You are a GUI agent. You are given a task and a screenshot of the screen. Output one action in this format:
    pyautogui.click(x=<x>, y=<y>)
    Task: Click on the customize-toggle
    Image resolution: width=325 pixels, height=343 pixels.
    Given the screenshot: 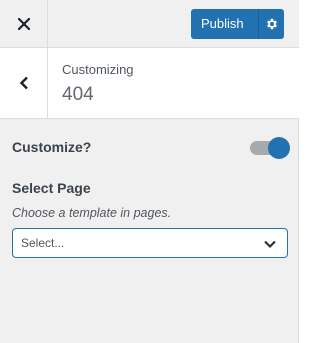 What is the action you would take?
    pyautogui.click(x=270, y=148)
    